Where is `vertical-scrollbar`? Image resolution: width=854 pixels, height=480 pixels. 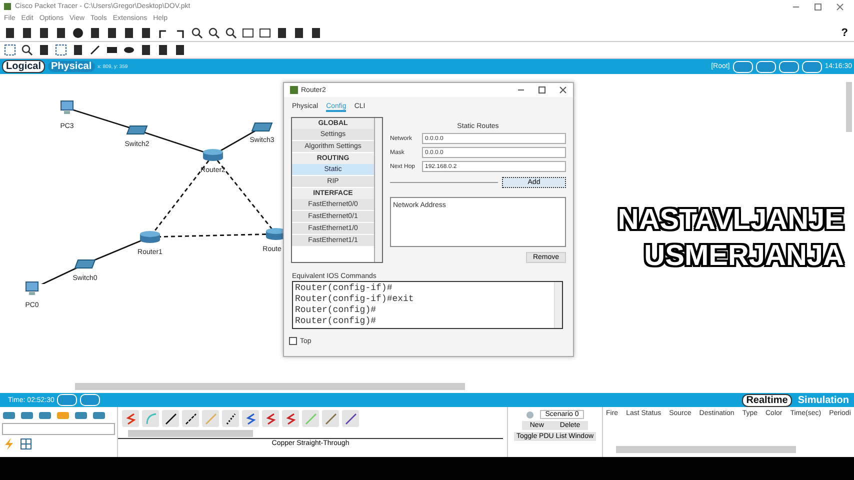 vertical-scrollbar is located at coordinates (849, 107).